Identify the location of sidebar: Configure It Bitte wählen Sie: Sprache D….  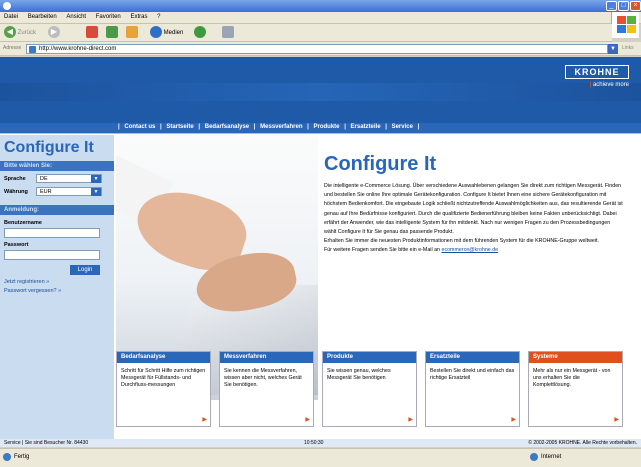
(57, 291).